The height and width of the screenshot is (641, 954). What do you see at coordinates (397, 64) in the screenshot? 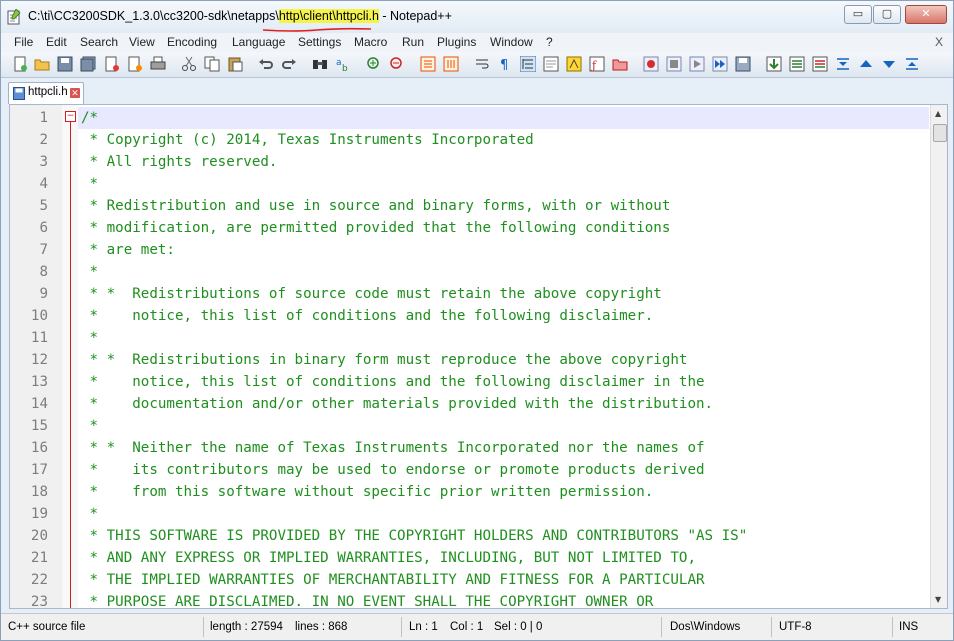
I see `zoom-out-icon` at bounding box center [397, 64].